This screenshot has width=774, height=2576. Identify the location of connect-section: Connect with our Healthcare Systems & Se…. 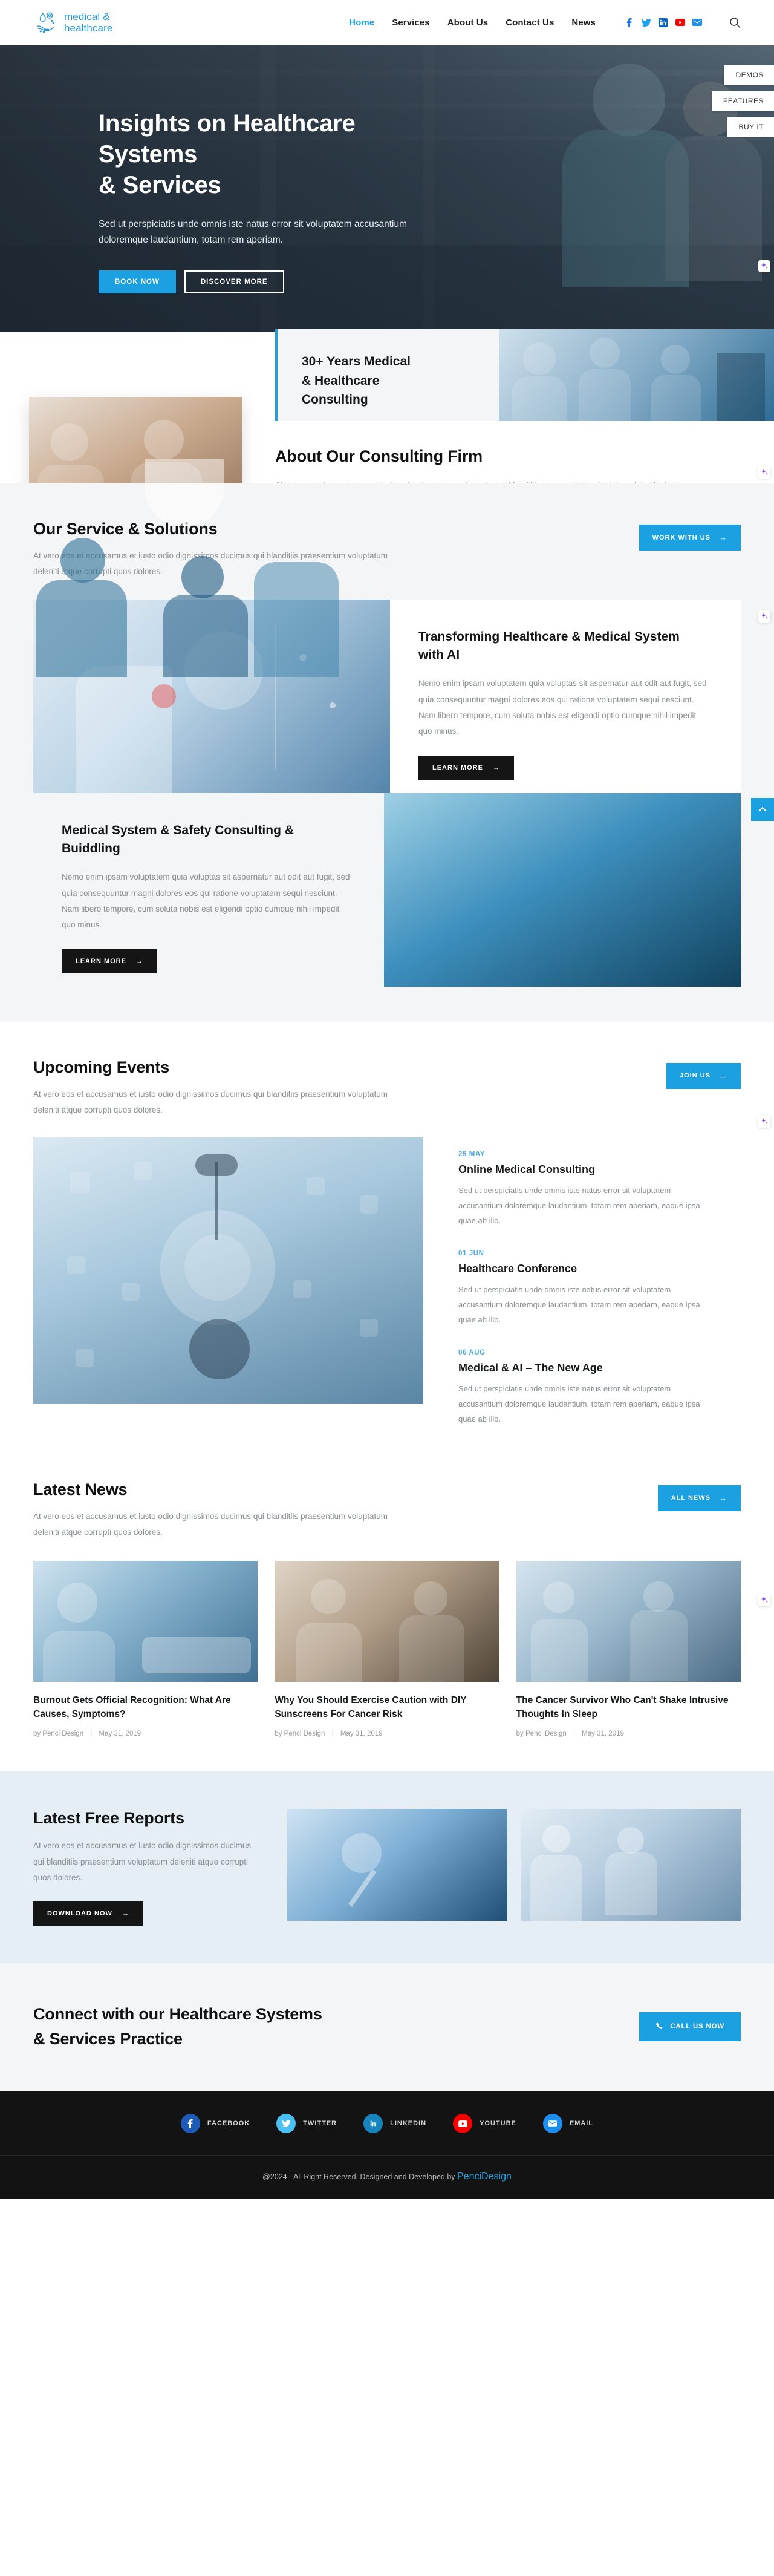
(387, 2027).